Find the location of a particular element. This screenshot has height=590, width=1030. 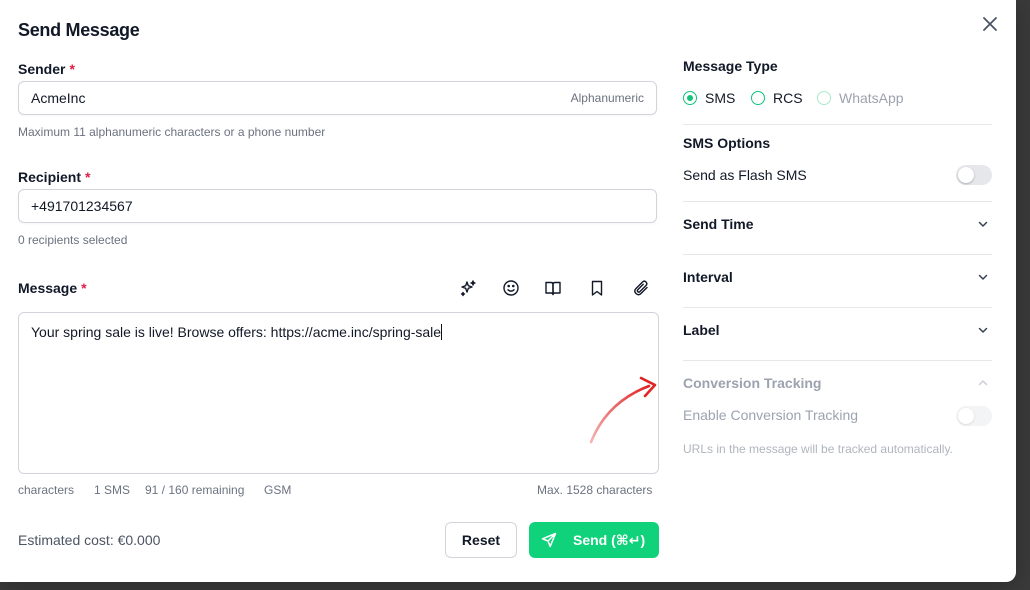

dialog-title: Send Message is located at coordinates (79, 30).